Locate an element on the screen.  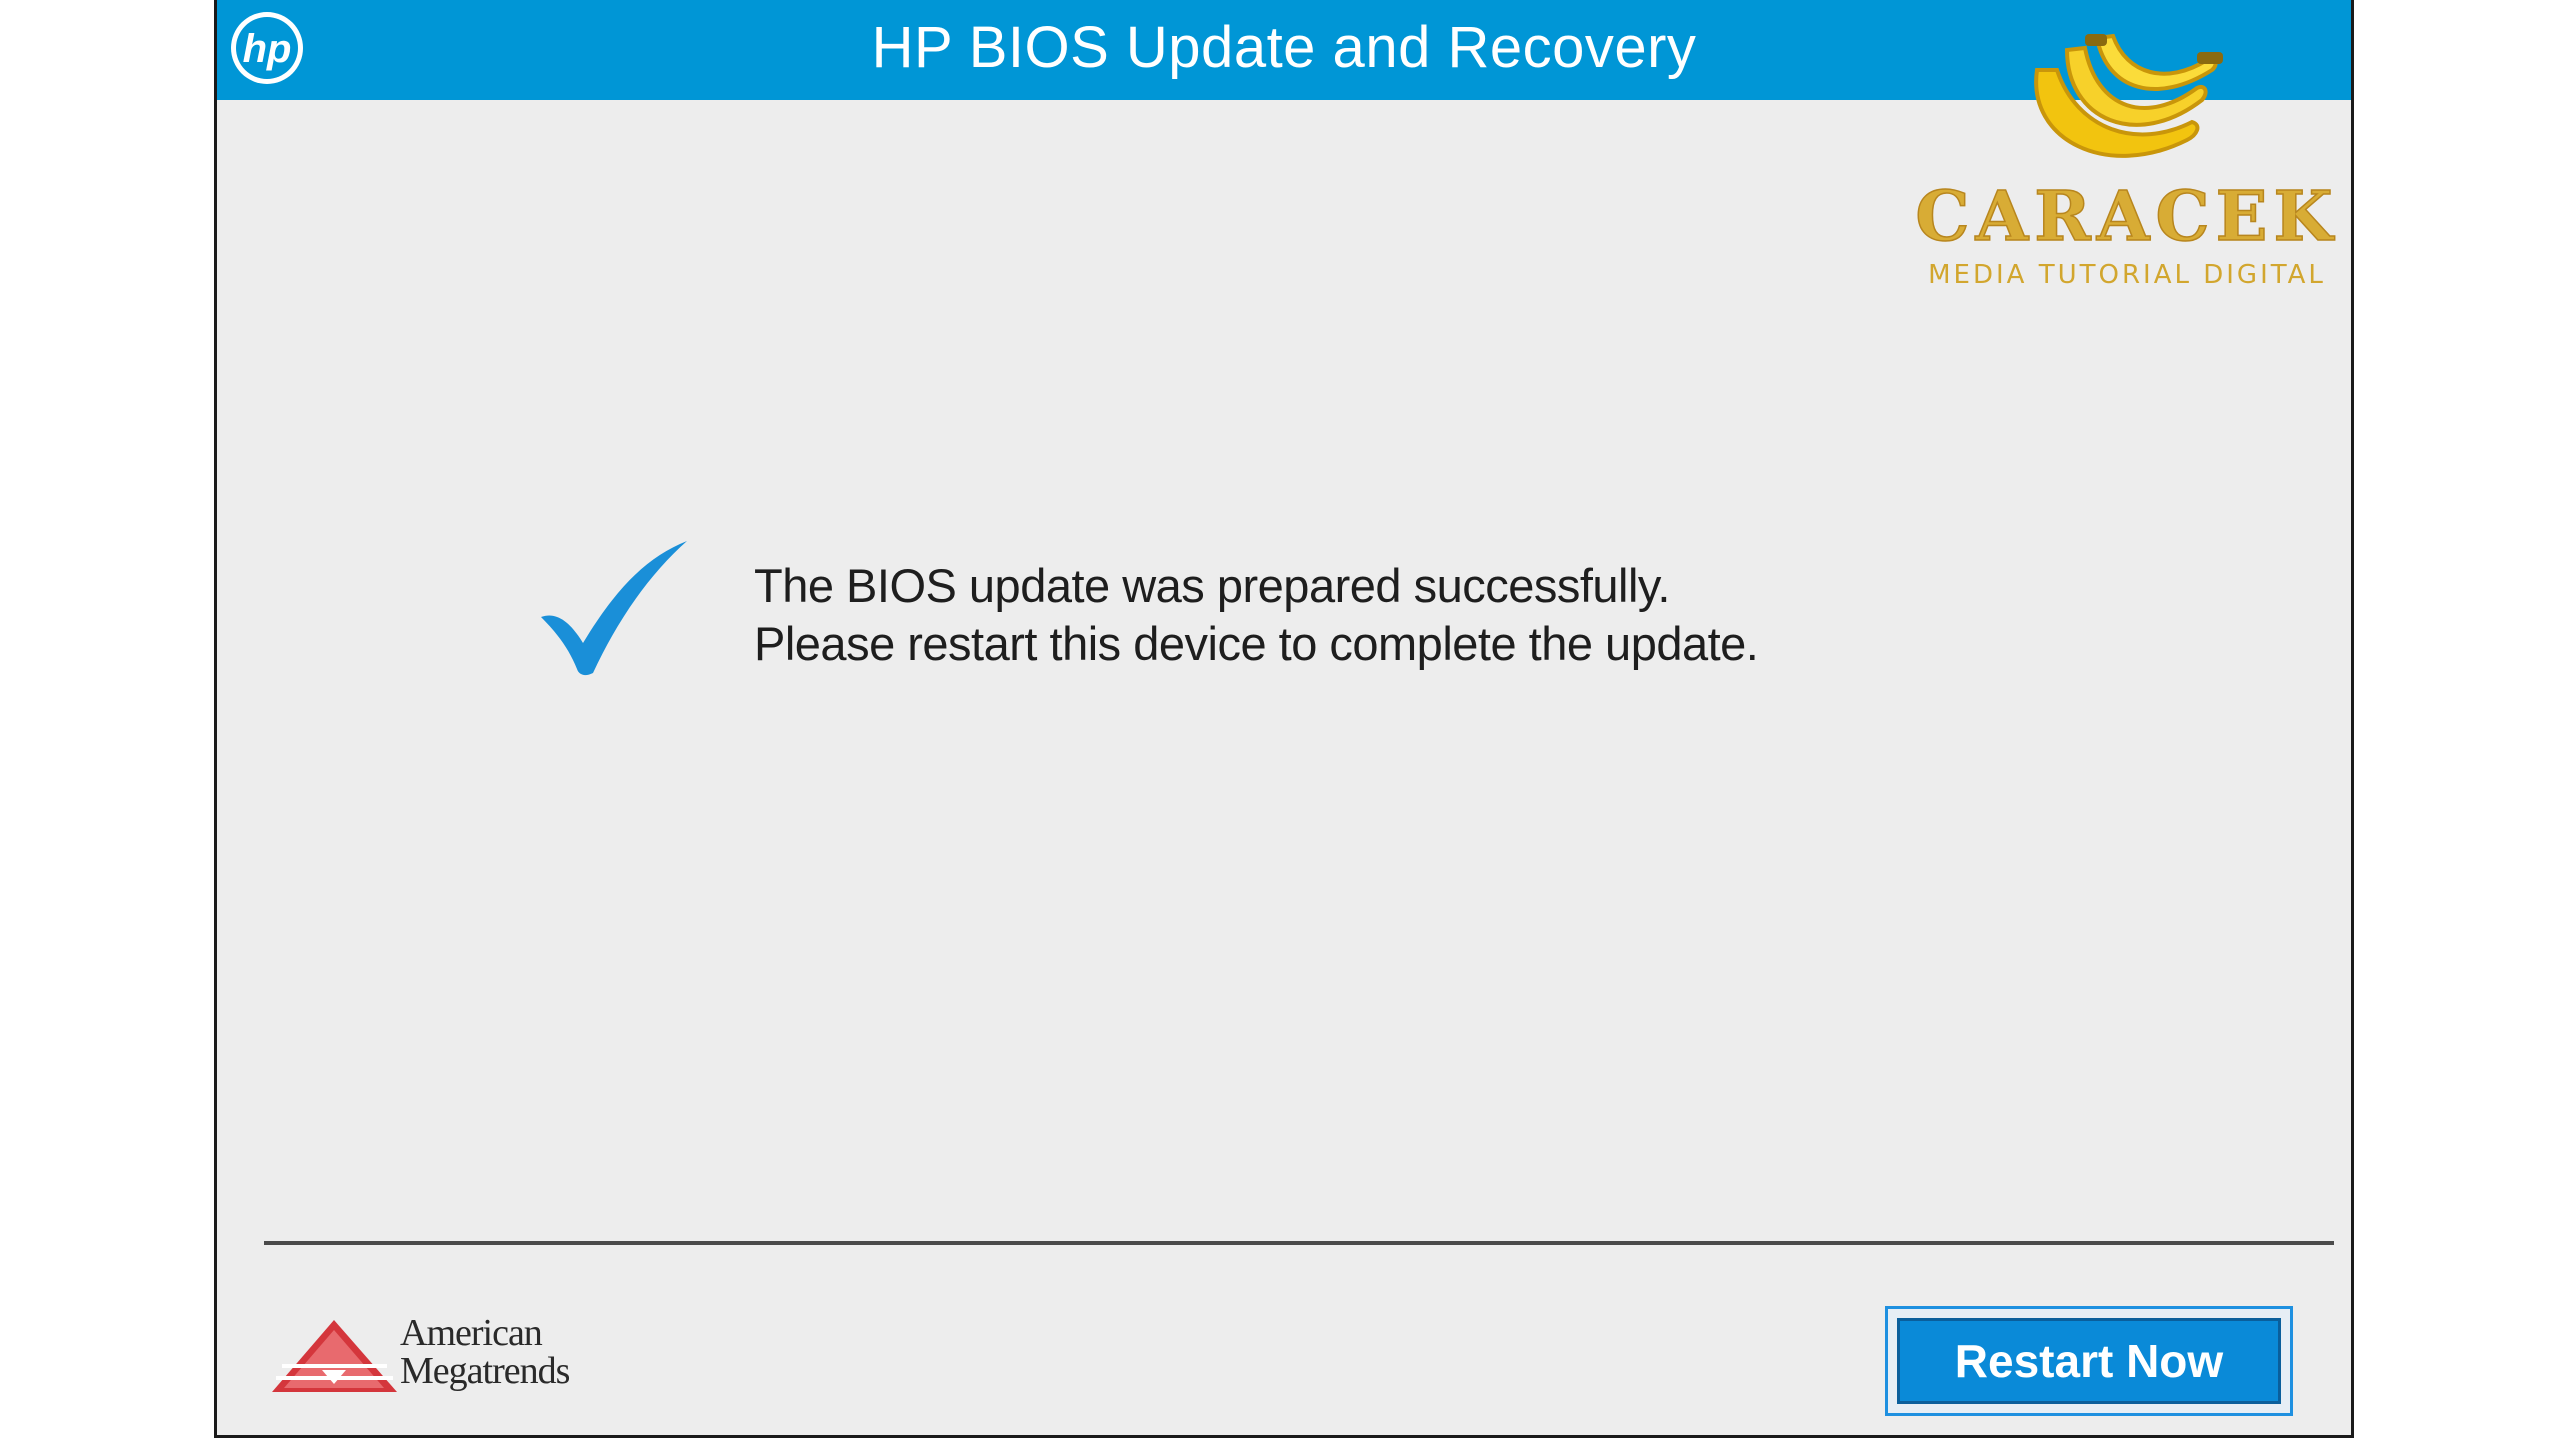
watermark-brand: CARACEK is located at coordinates (2126, 217).